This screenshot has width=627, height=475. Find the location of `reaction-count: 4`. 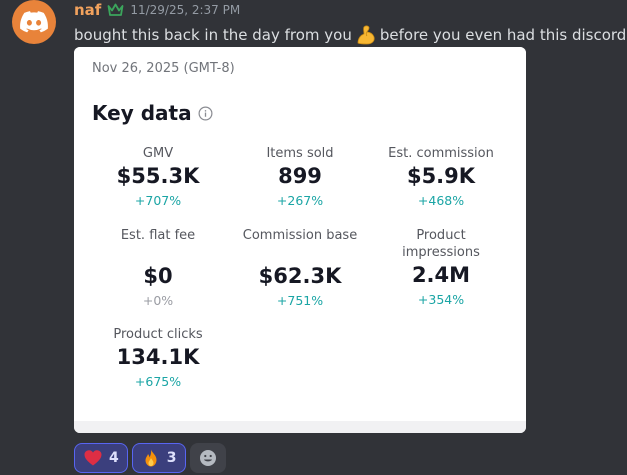

reaction-count: 4 is located at coordinates (114, 458).